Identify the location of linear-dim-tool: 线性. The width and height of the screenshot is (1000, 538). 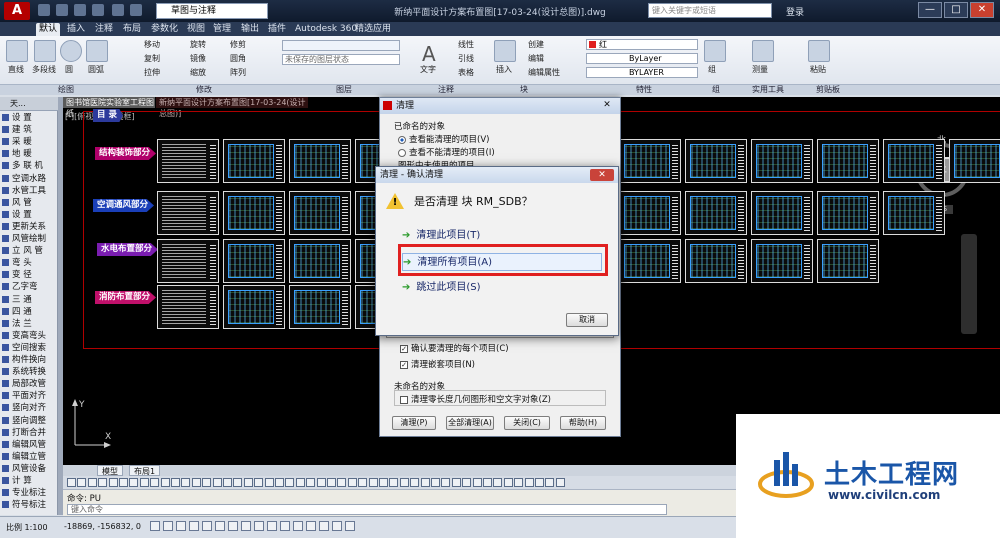
(466, 44).